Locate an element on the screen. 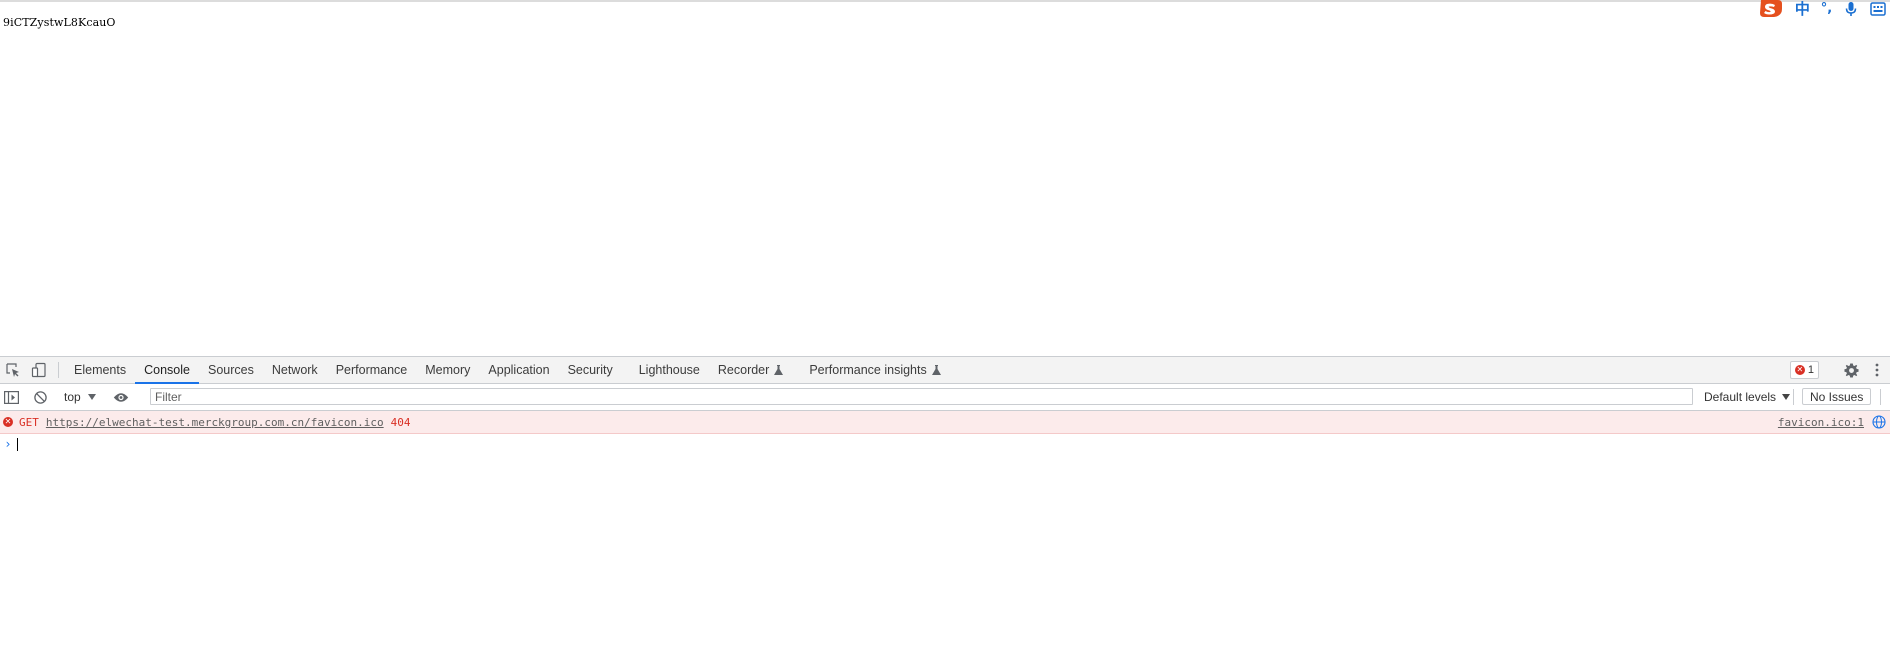 The width and height of the screenshot is (1890, 646). keyboard-icon is located at coordinates (1878, 9).